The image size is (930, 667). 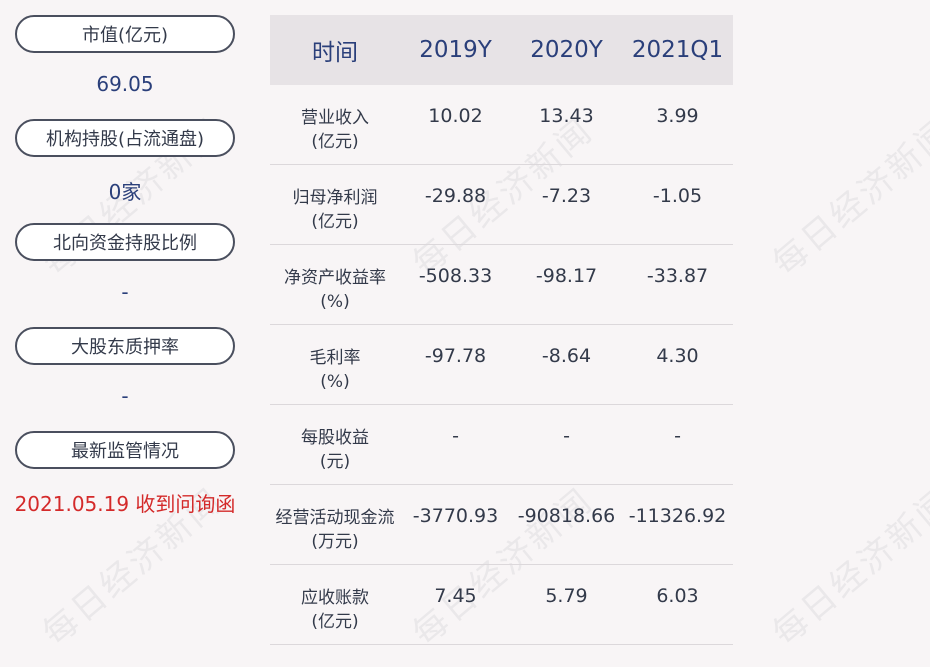 What do you see at coordinates (455, 116) in the screenshot?
I see `table-cell: 10.02` at bounding box center [455, 116].